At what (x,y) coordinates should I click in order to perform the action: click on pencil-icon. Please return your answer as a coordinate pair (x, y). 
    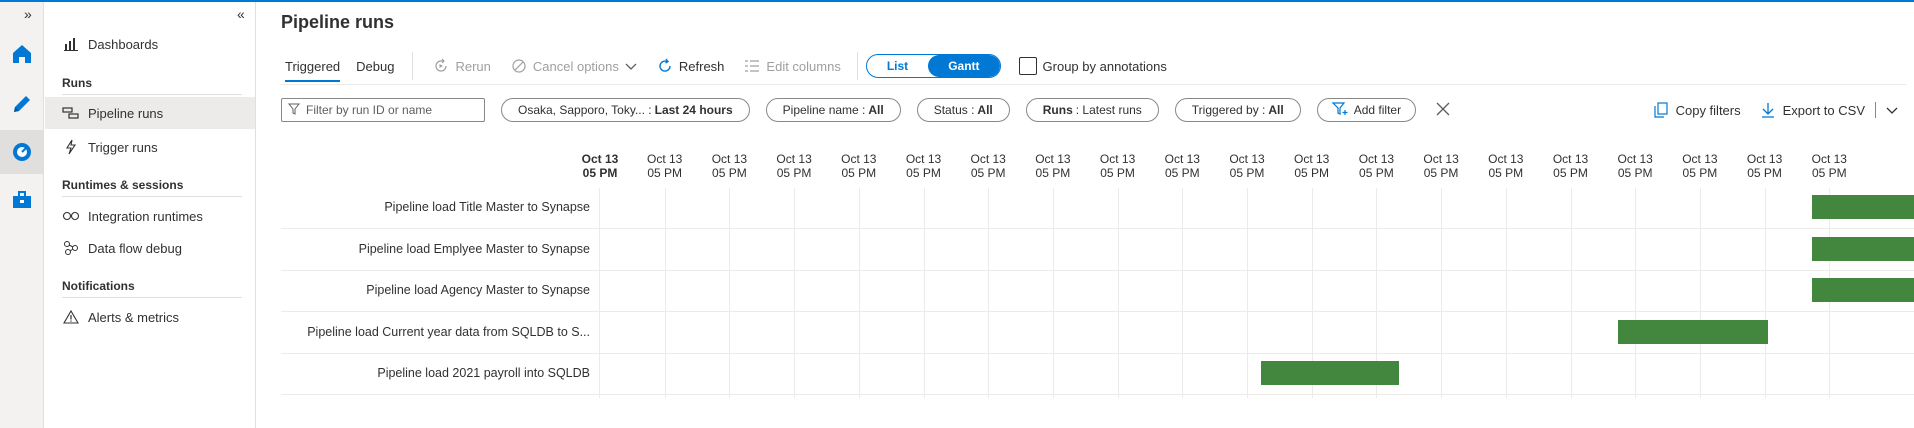
    Looking at the image, I should click on (22, 104).